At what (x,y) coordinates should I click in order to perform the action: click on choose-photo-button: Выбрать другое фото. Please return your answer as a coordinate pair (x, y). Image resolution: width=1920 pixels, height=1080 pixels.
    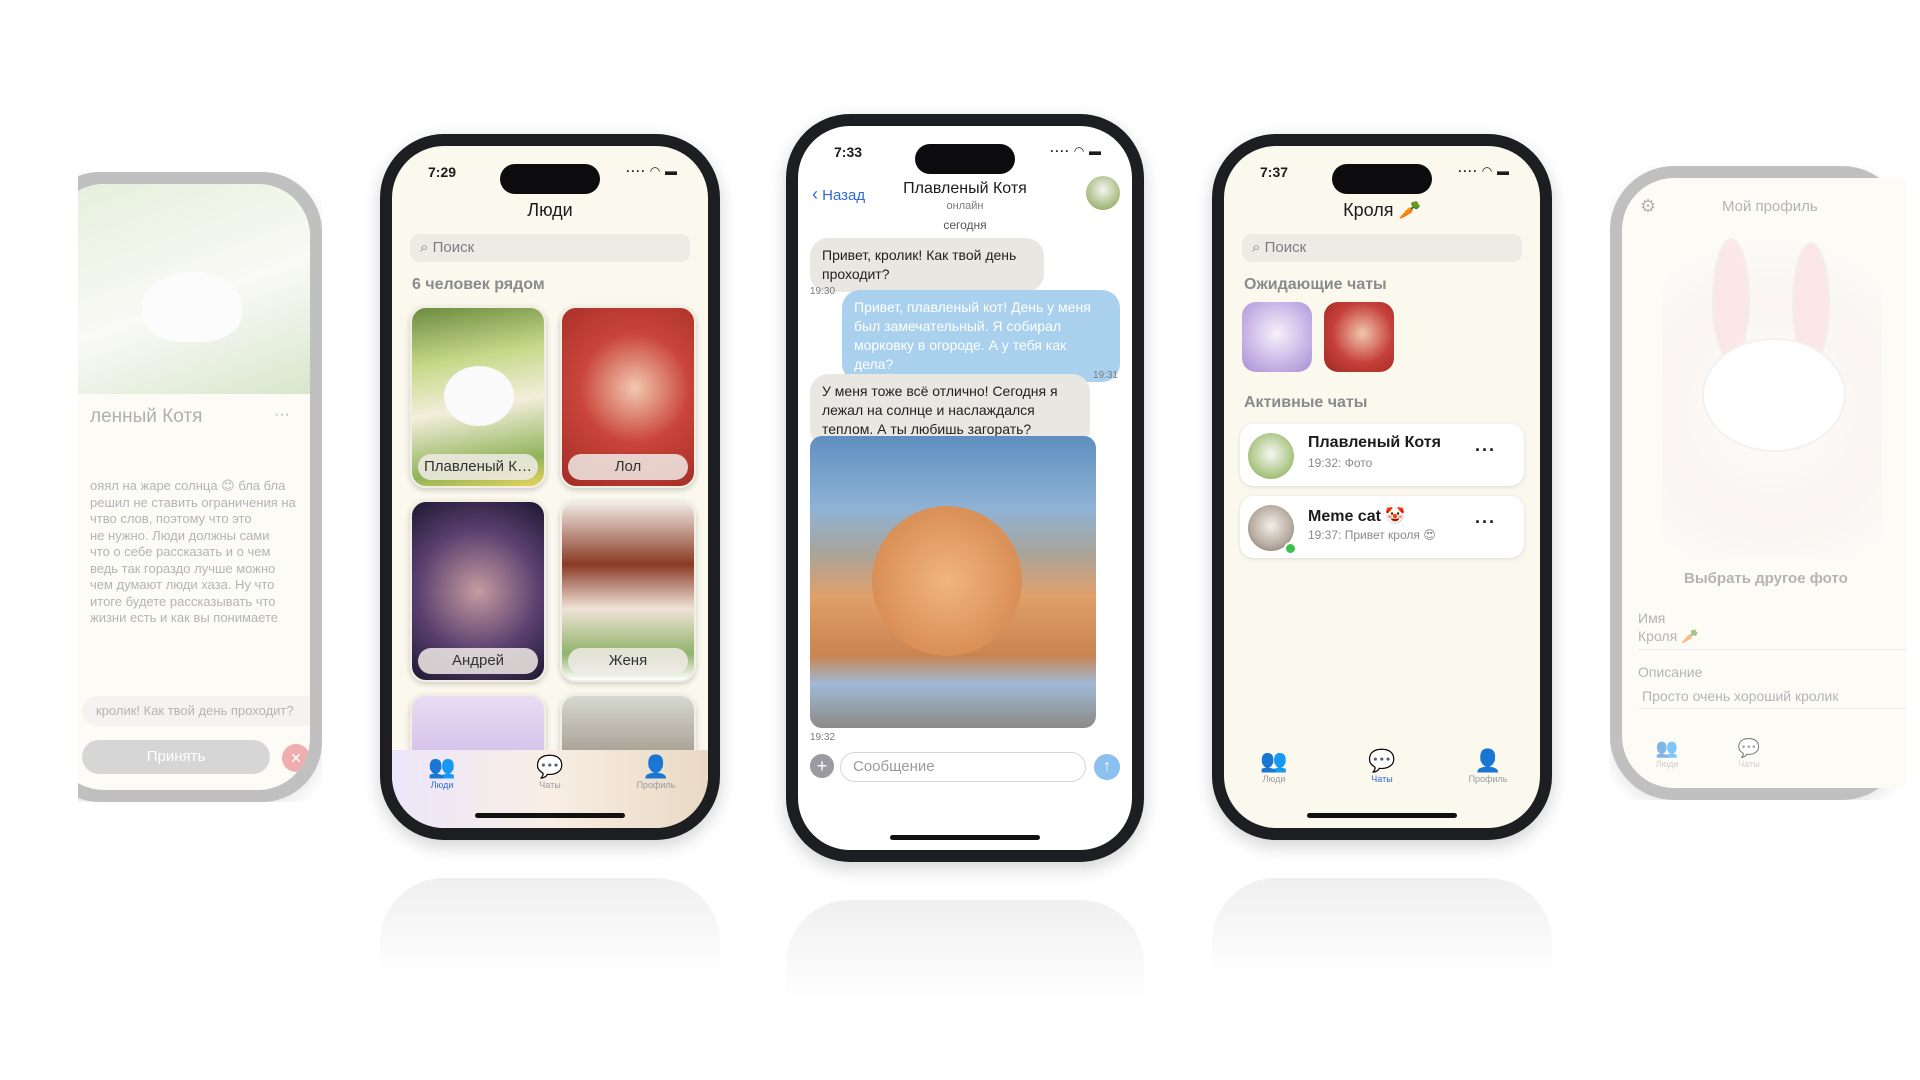
    Looking at the image, I should click on (1766, 578).